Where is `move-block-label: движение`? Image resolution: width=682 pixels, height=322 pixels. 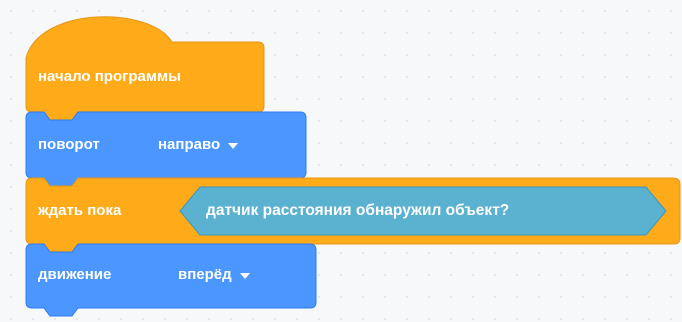
move-block-label: движение is located at coordinates (75, 274).